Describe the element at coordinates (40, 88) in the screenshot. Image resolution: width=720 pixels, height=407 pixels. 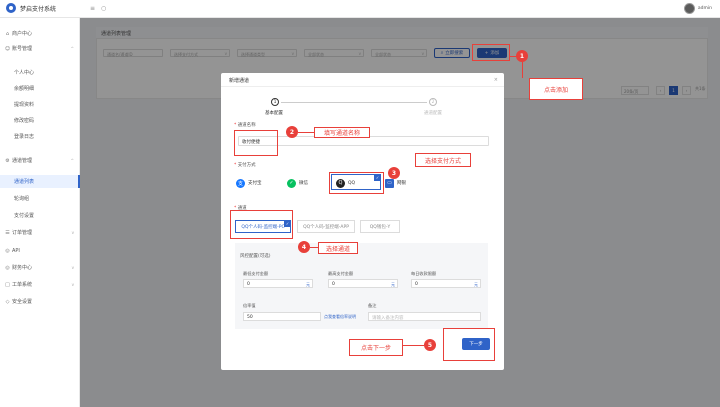
I see `sidebar-item-balance: 余额明细` at that location.